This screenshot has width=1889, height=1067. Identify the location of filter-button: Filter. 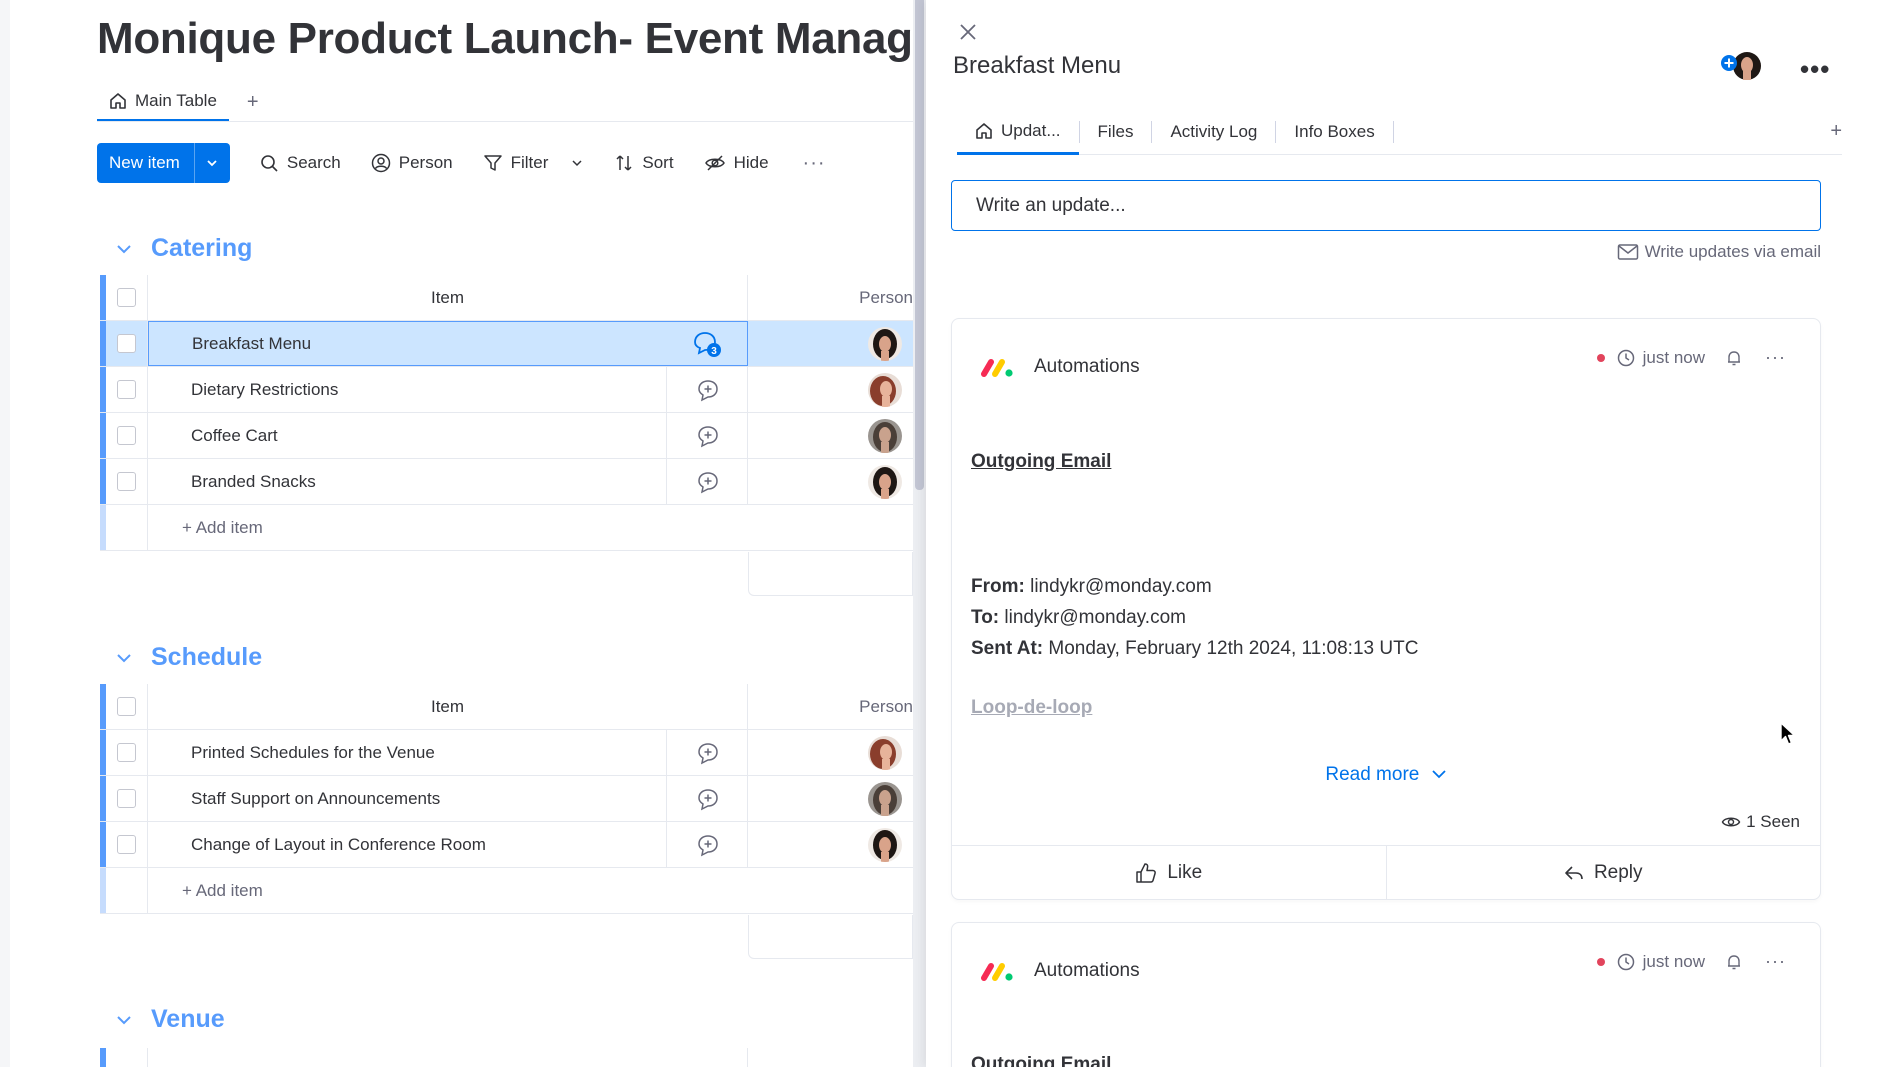
(534, 163).